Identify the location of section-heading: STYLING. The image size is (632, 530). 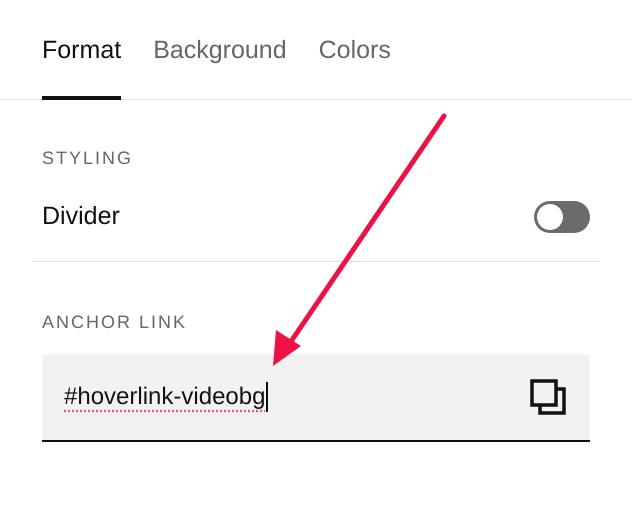
(88, 158).